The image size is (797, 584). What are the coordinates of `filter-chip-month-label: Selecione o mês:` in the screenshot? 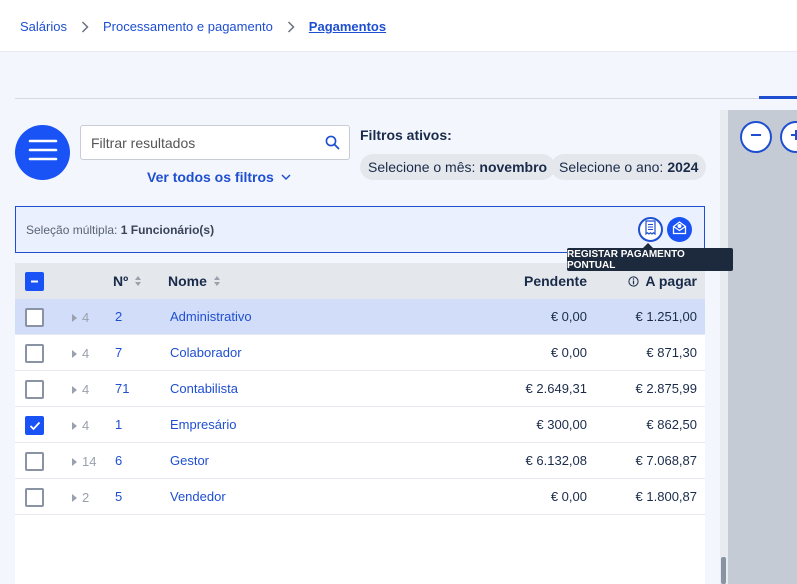 It's located at (422, 167).